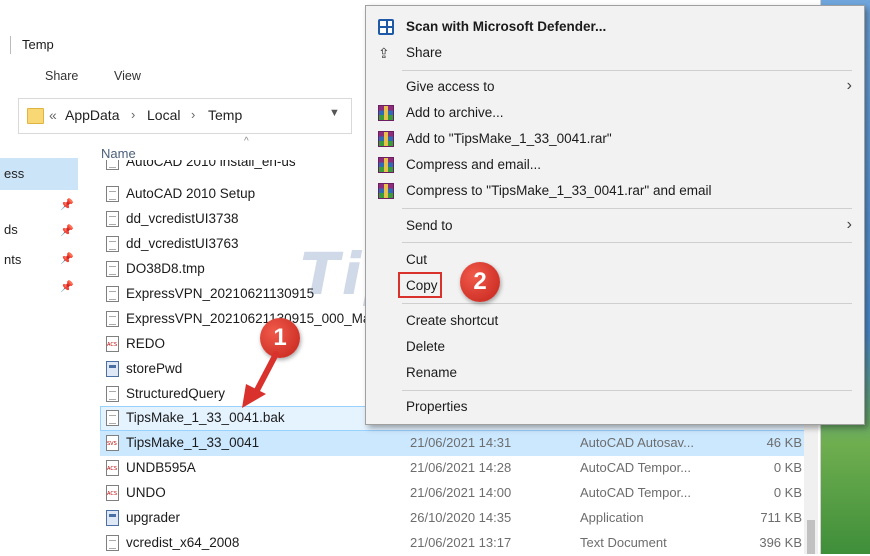 The height and width of the screenshot is (556, 870). What do you see at coordinates (92, 115) in the screenshot?
I see `breadcrumb-appdata: AppData` at bounding box center [92, 115].